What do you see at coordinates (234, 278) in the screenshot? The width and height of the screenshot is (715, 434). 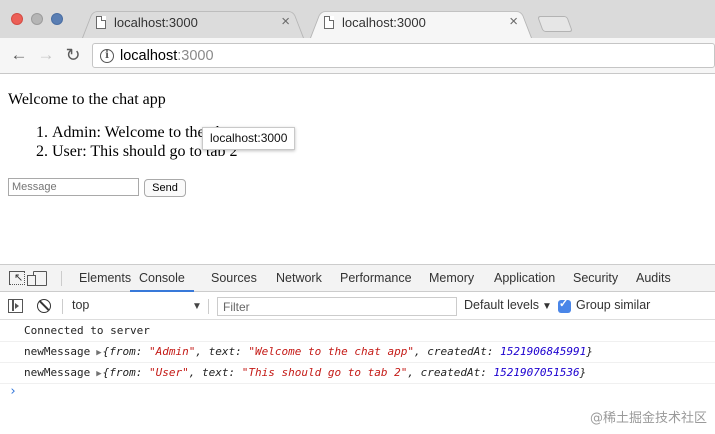 I see `tab-sources: Sources` at bounding box center [234, 278].